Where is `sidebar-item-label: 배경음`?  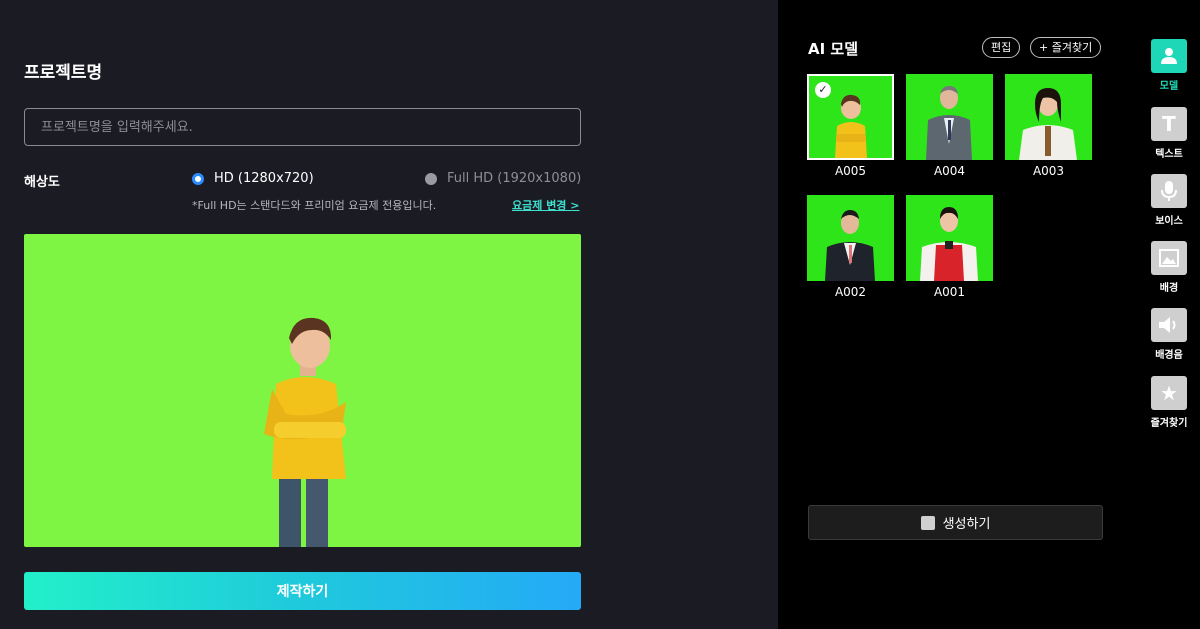
sidebar-item-label: 배경음 is located at coordinates (1169, 355).